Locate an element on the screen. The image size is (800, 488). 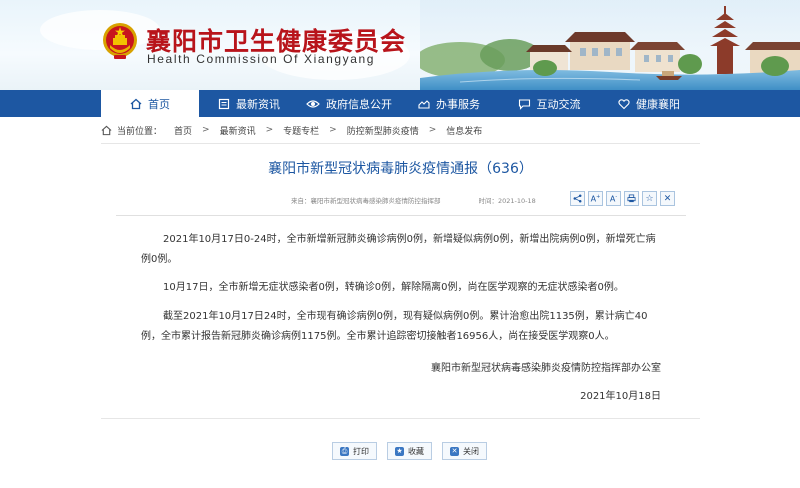
article-actions: ⎙ 打印 ★ 收藏 ✕ 关闭 is located at coordinates (409, 451).